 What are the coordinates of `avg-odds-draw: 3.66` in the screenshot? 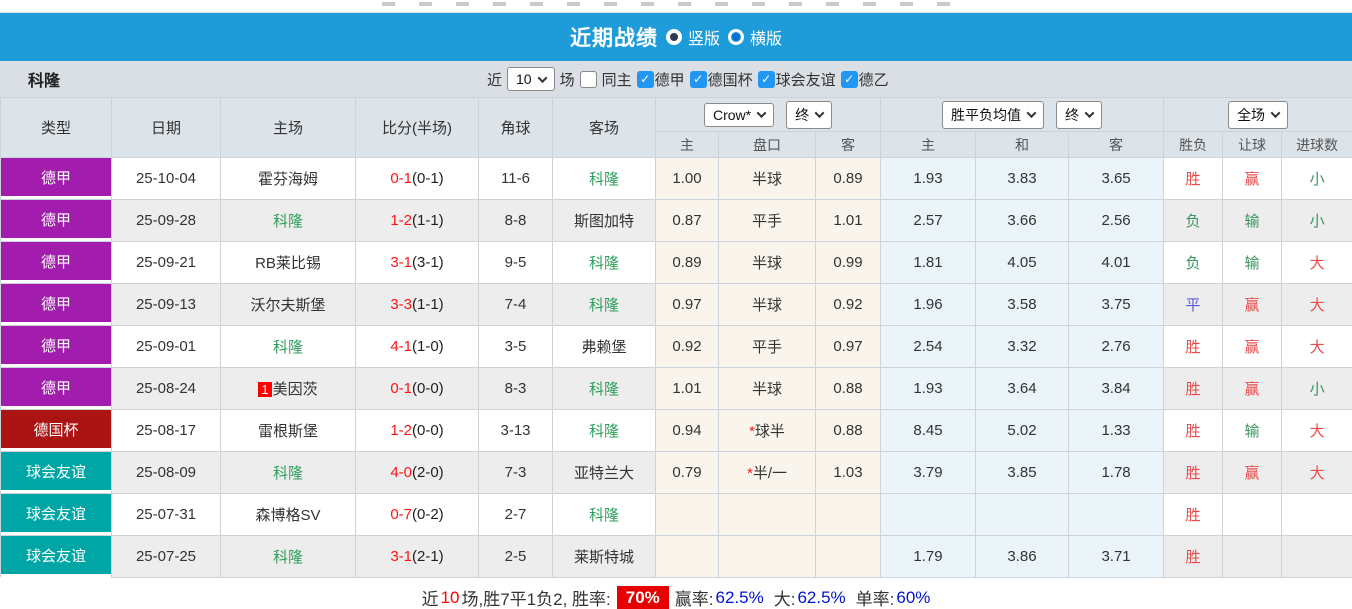 It's located at (1022, 220).